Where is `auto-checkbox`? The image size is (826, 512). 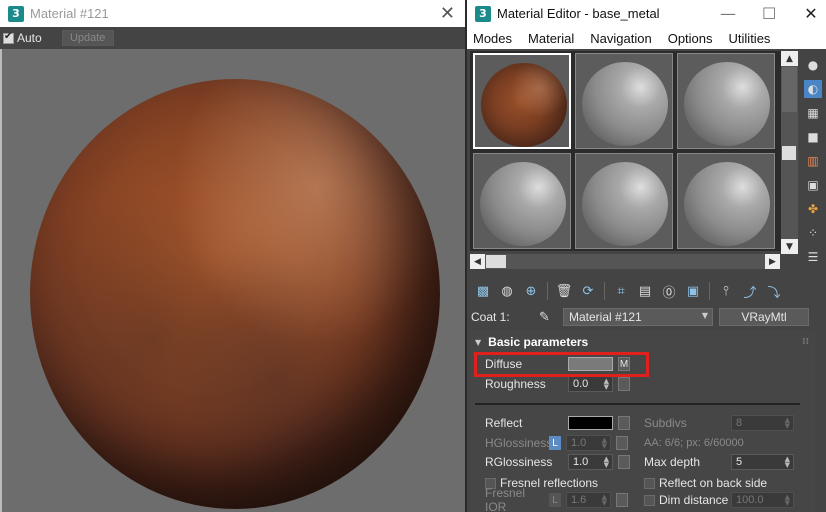
auto-checkbox is located at coordinates (8, 37).